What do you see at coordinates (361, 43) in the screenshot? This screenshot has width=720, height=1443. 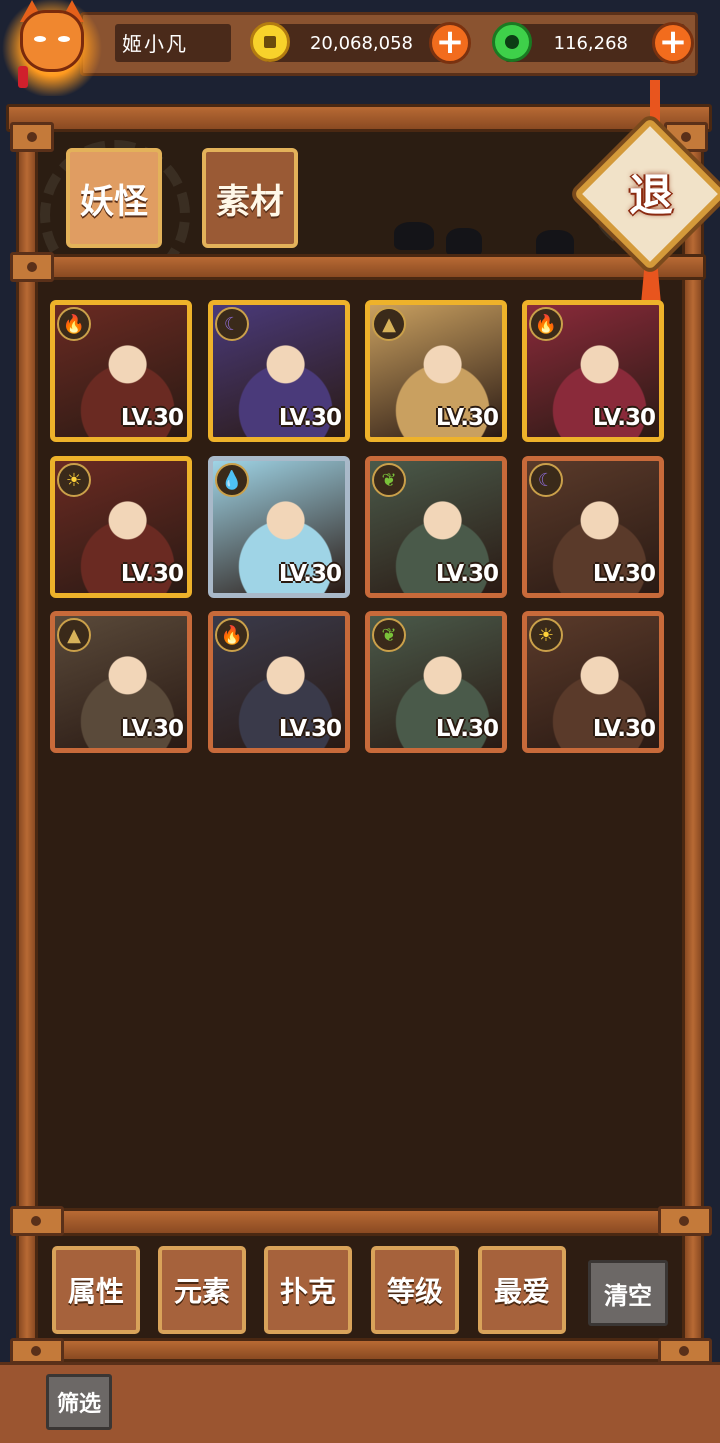 I see `gold-amount: 20,068,058` at bounding box center [361, 43].